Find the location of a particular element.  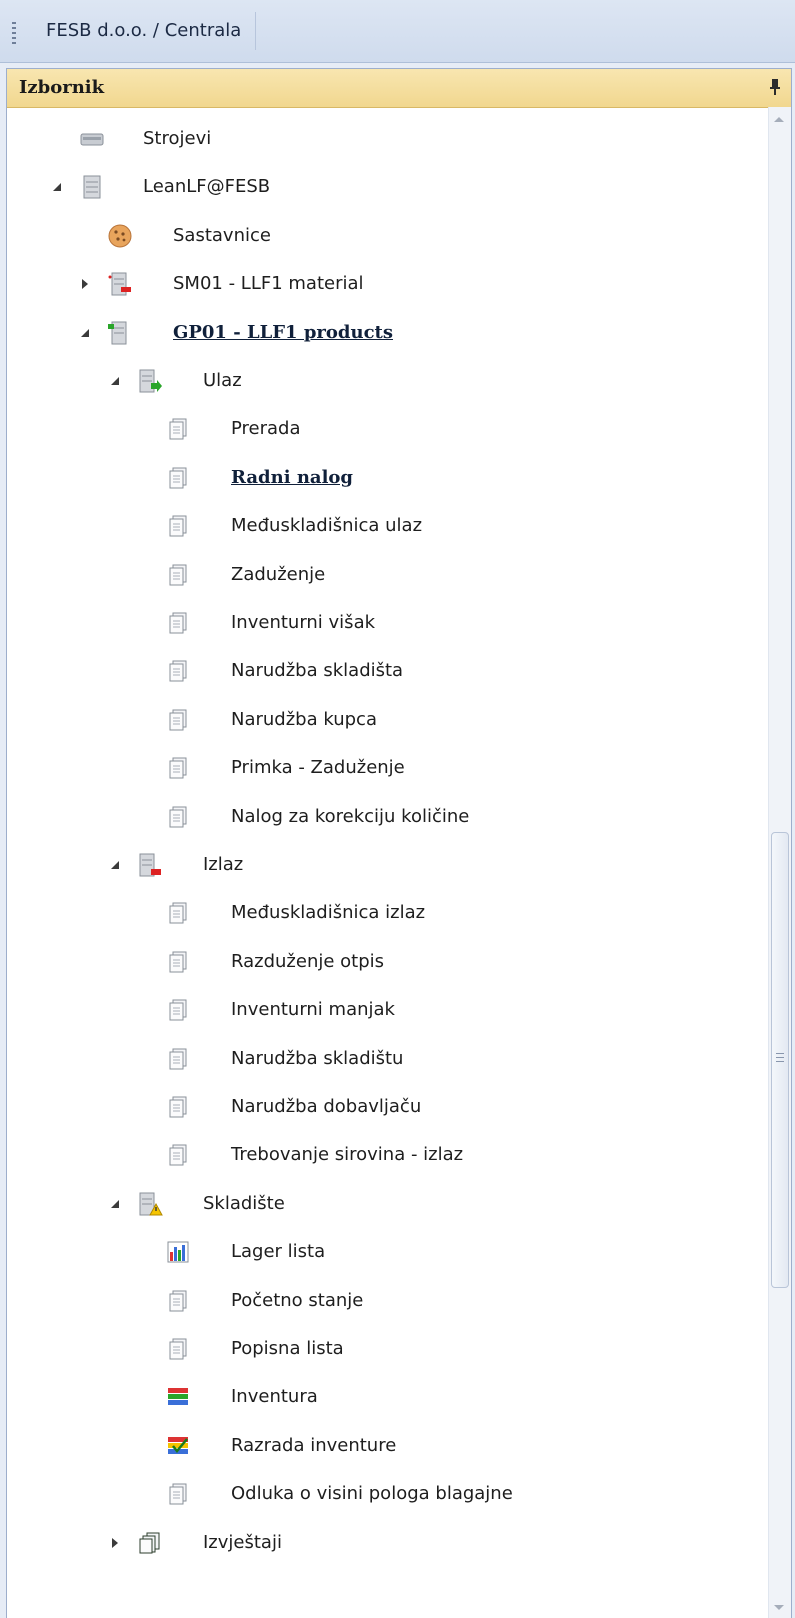

stacked-list-icon is located at coordinates (178, 1397).